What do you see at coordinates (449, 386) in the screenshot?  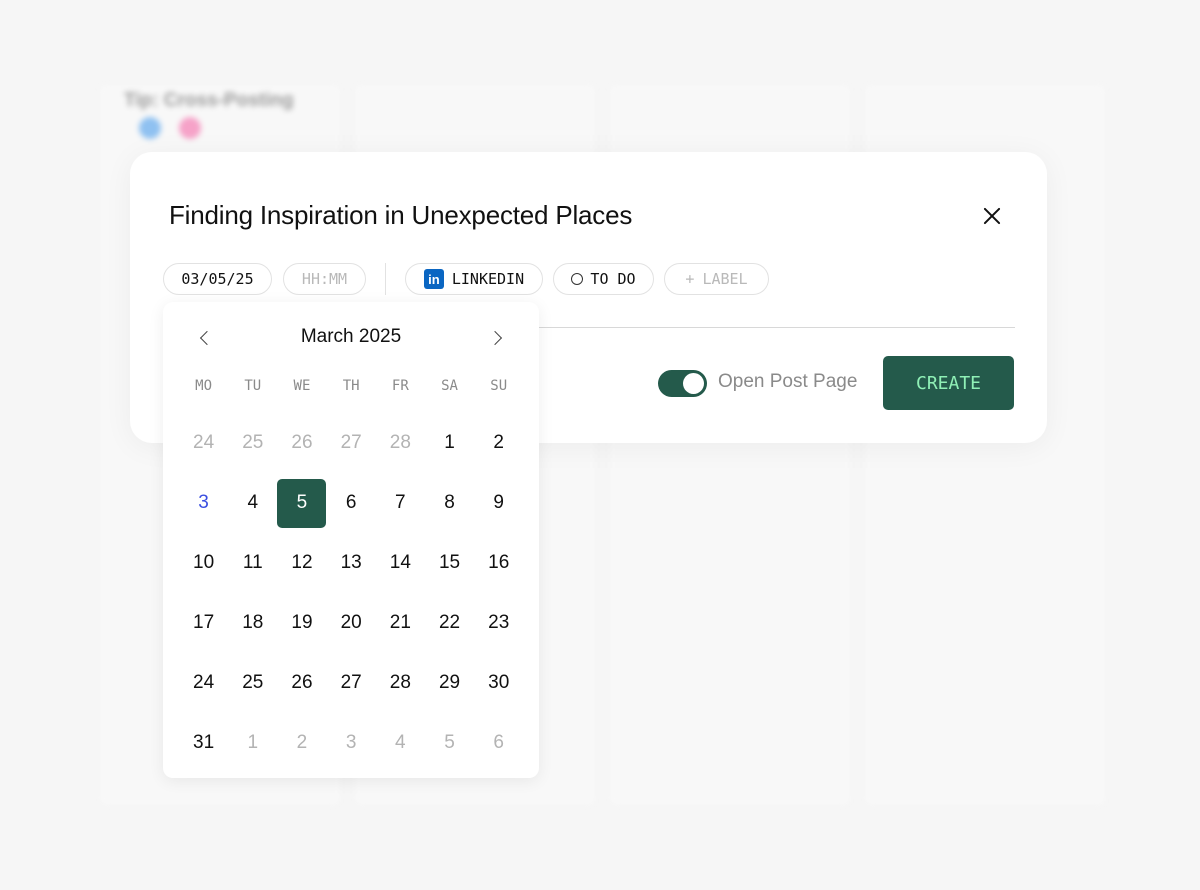 I see `weekday-label: SA` at bounding box center [449, 386].